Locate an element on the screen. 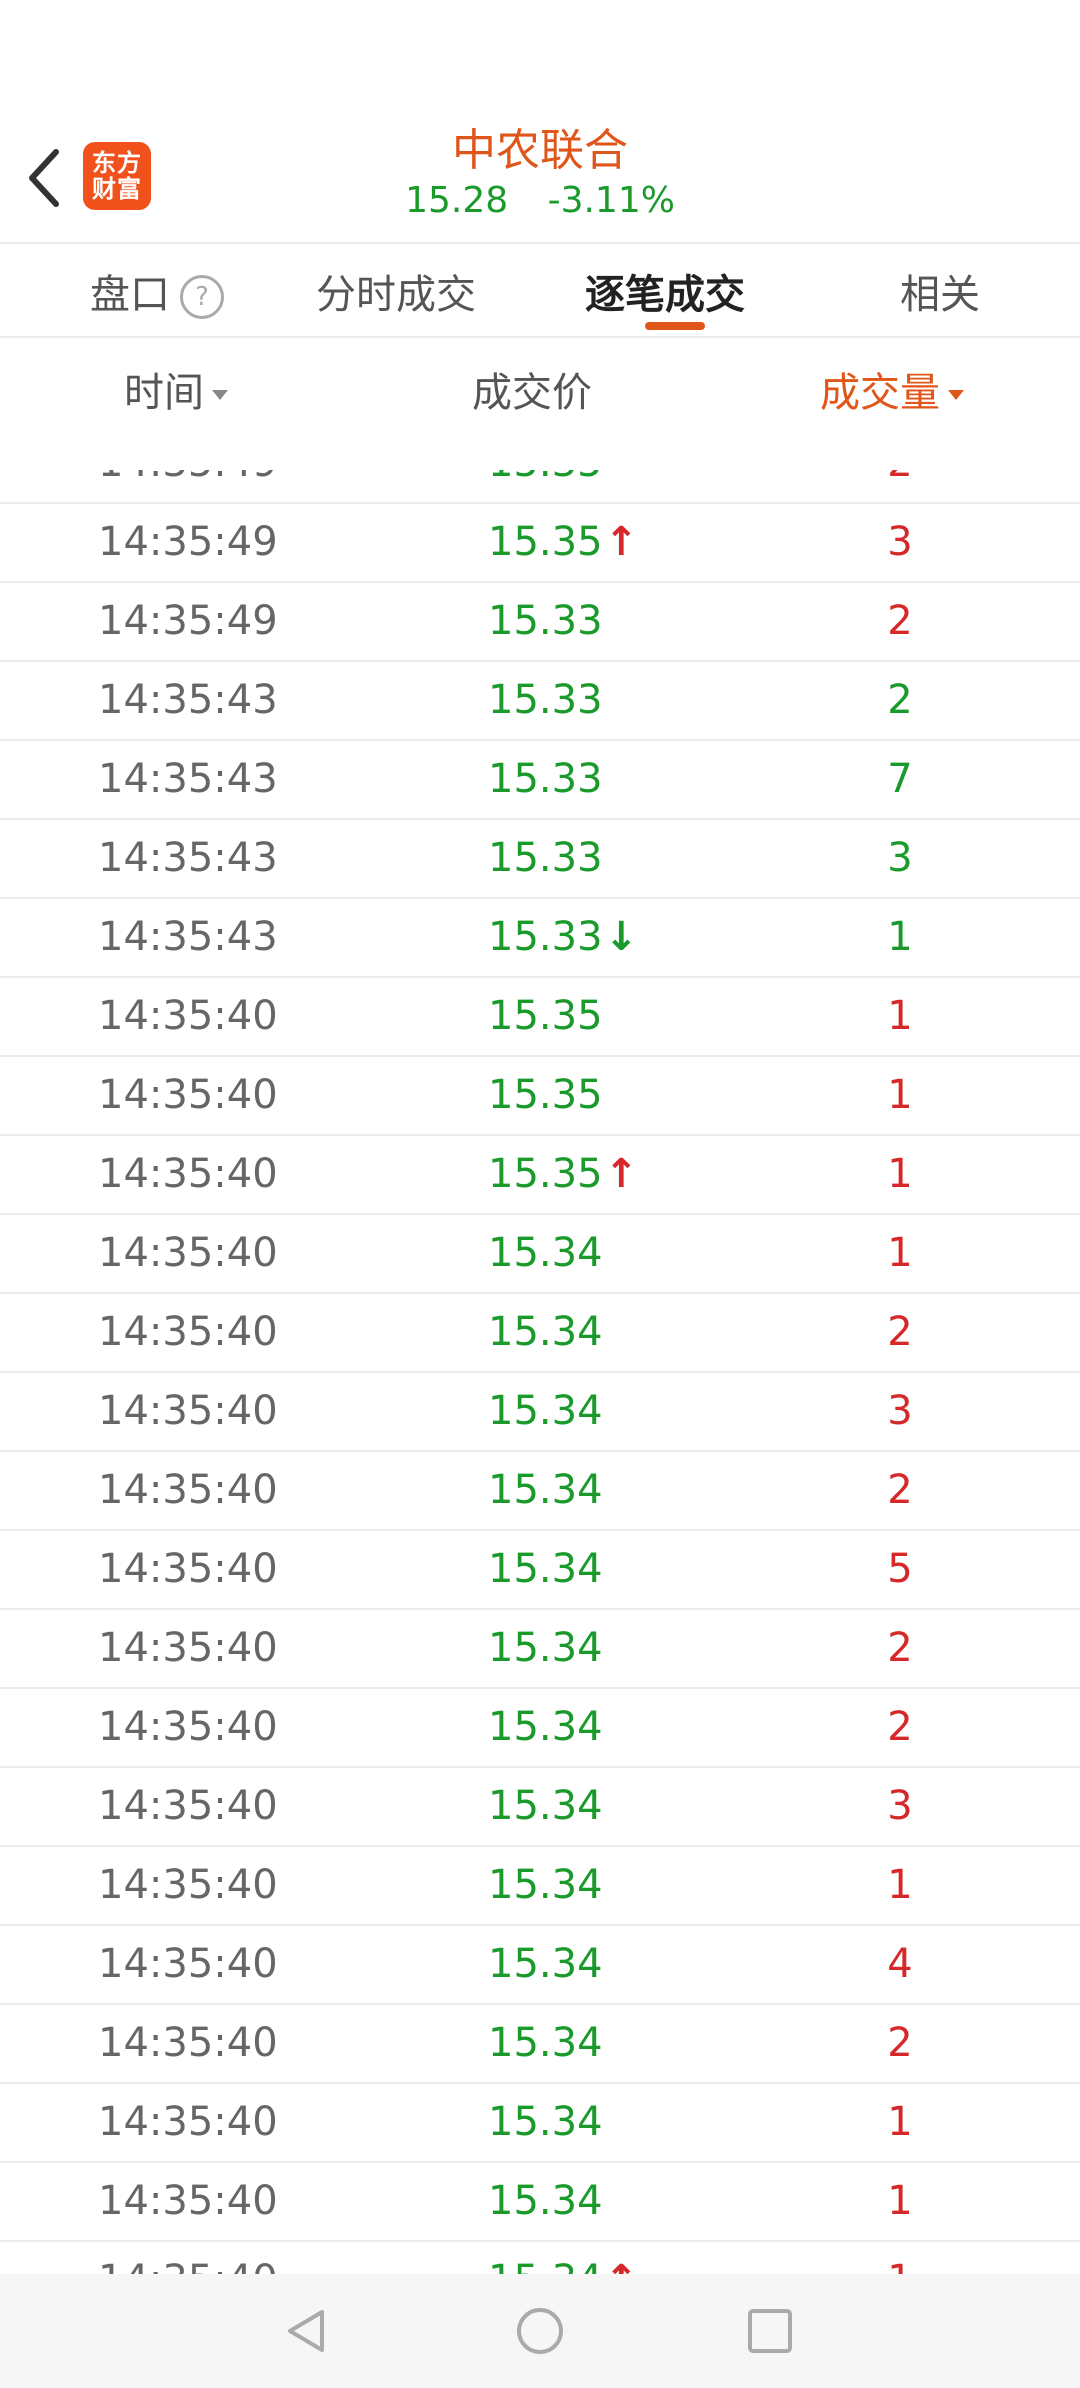 The height and width of the screenshot is (2388, 1080). tab-label: 盘口 is located at coordinates (130, 295).